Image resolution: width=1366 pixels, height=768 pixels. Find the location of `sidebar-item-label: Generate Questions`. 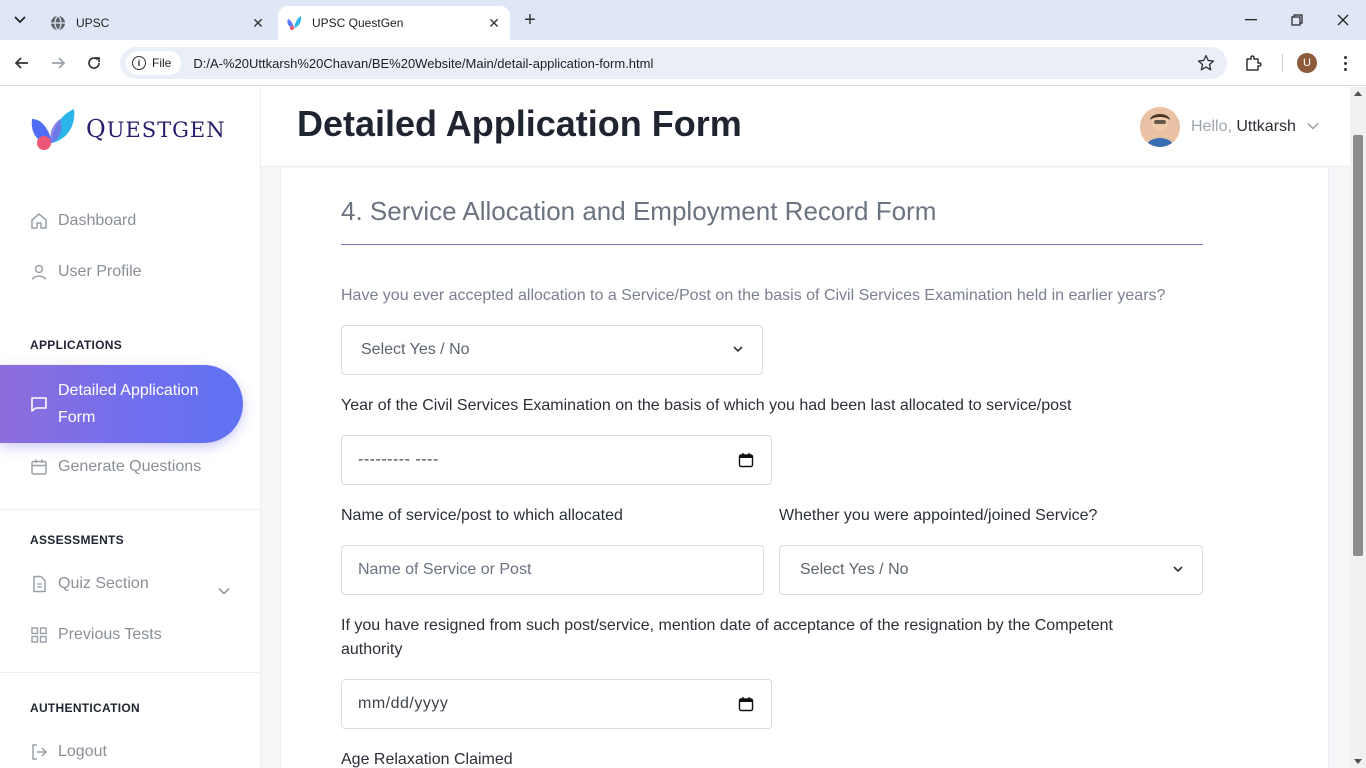

sidebar-item-label: Generate Questions is located at coordinates (130, 466).